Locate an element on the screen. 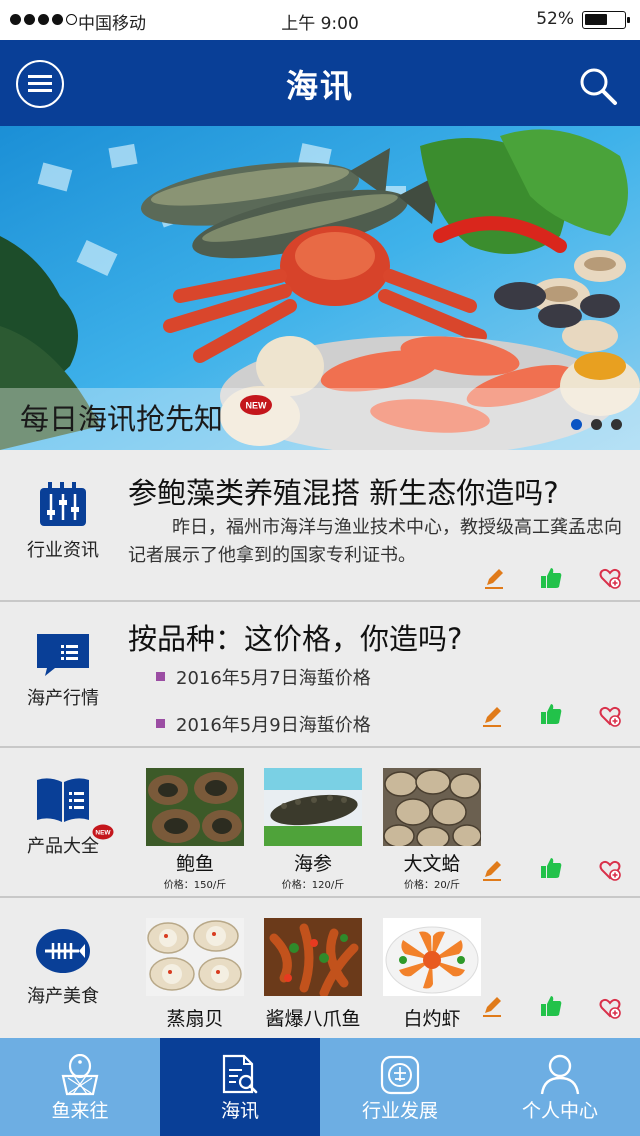 This screenshot has height=1136, width=640. tab-news: 海讯 is located at coordinates (240, 1087).